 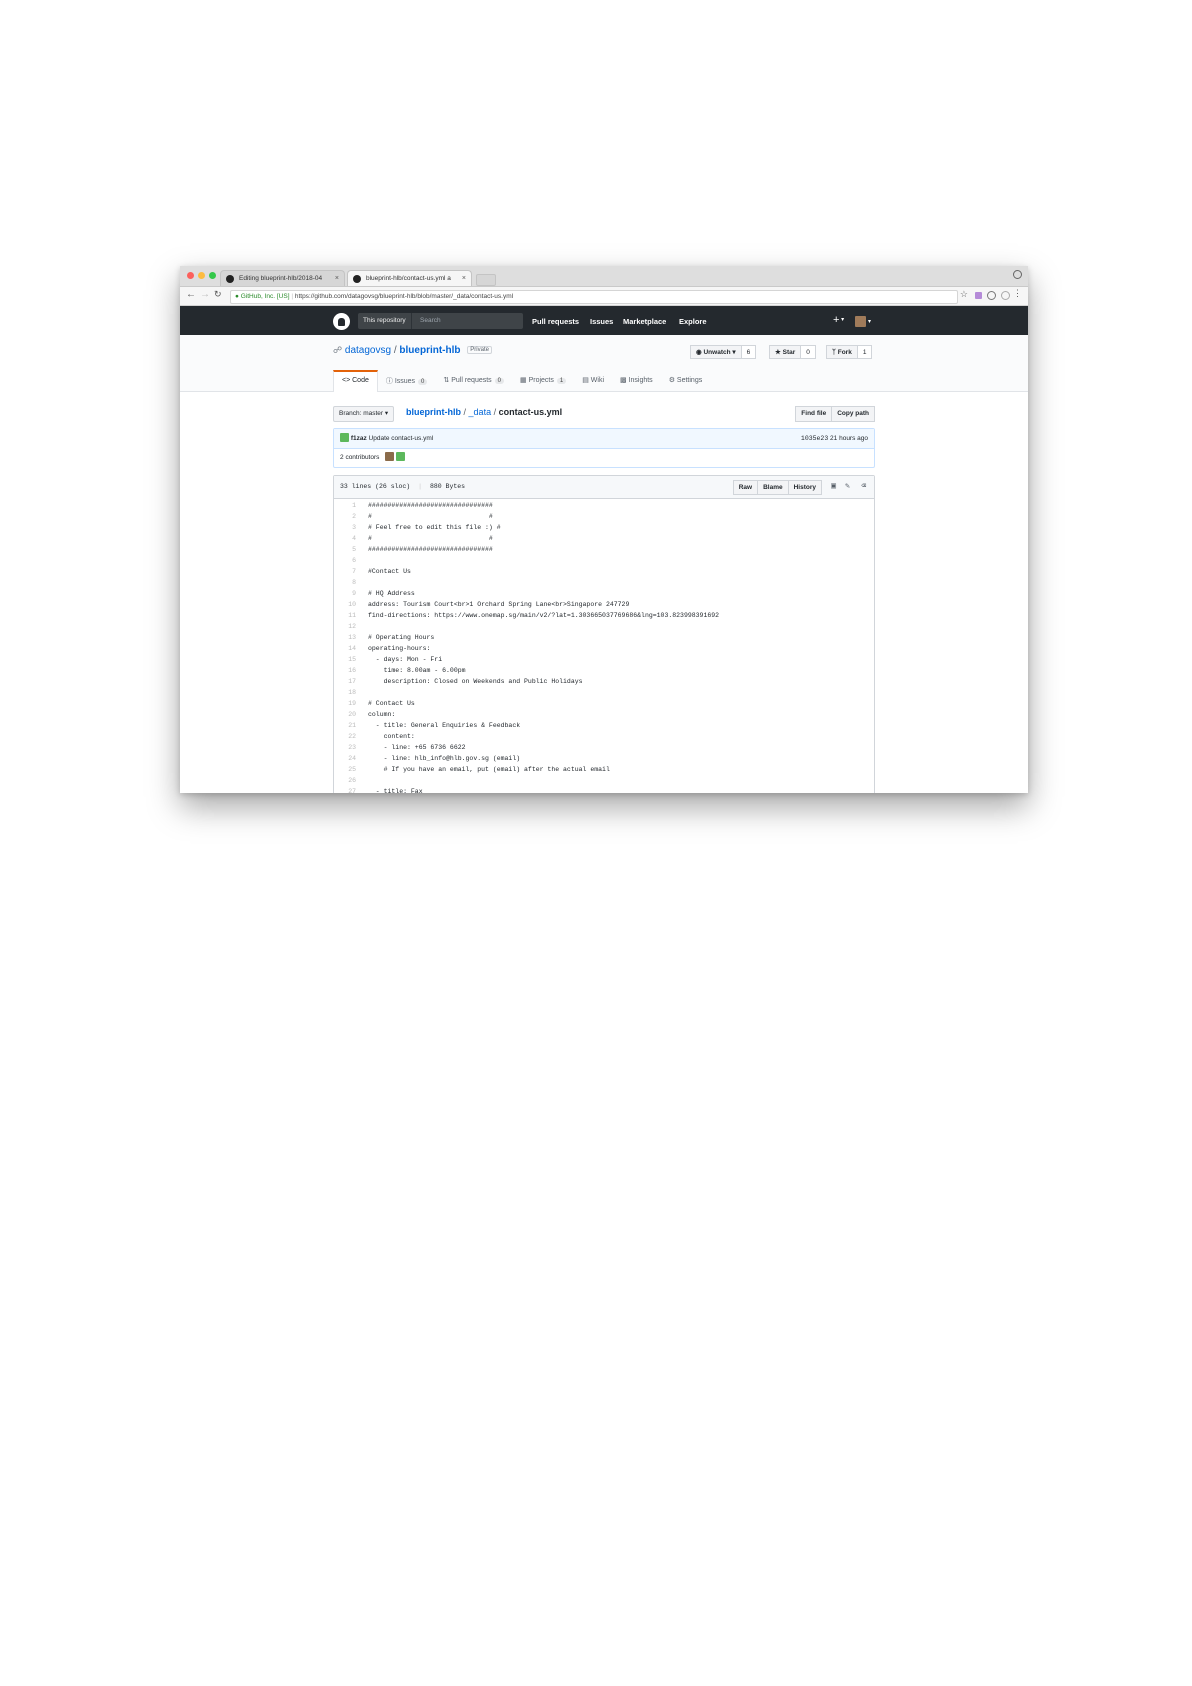 I want to click on line-content: ################################, so click(x=430, y=505).